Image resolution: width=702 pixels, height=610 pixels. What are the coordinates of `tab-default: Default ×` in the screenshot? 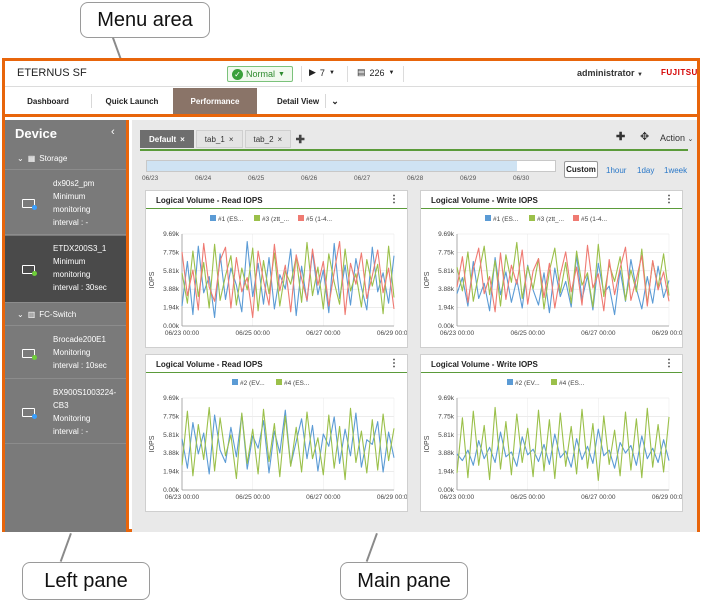 It's located at (167, 139).